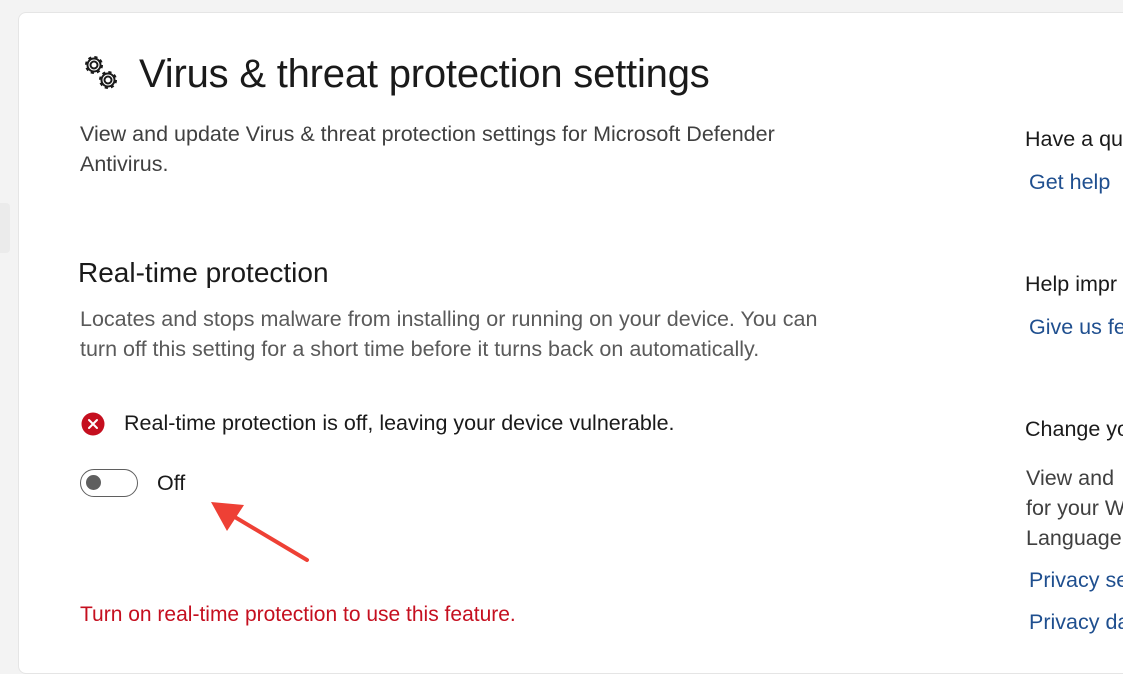 The height and width of the screenshot is (674, 1123). What do you see at coordinates (101, 72) in the screenshot?
I see `gears-icon` at bounding box center [101, 72].